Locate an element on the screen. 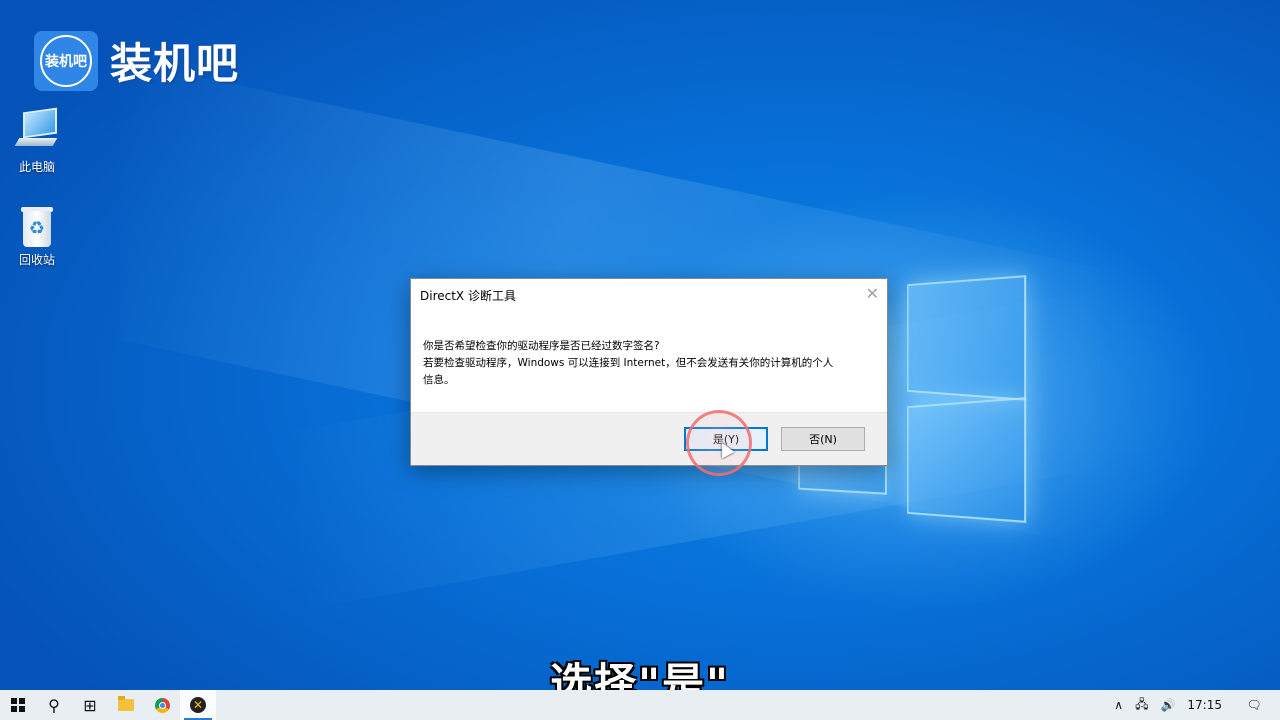 The image size is (1280, 720). this-pc-icon is located at coordinates (36, 131).